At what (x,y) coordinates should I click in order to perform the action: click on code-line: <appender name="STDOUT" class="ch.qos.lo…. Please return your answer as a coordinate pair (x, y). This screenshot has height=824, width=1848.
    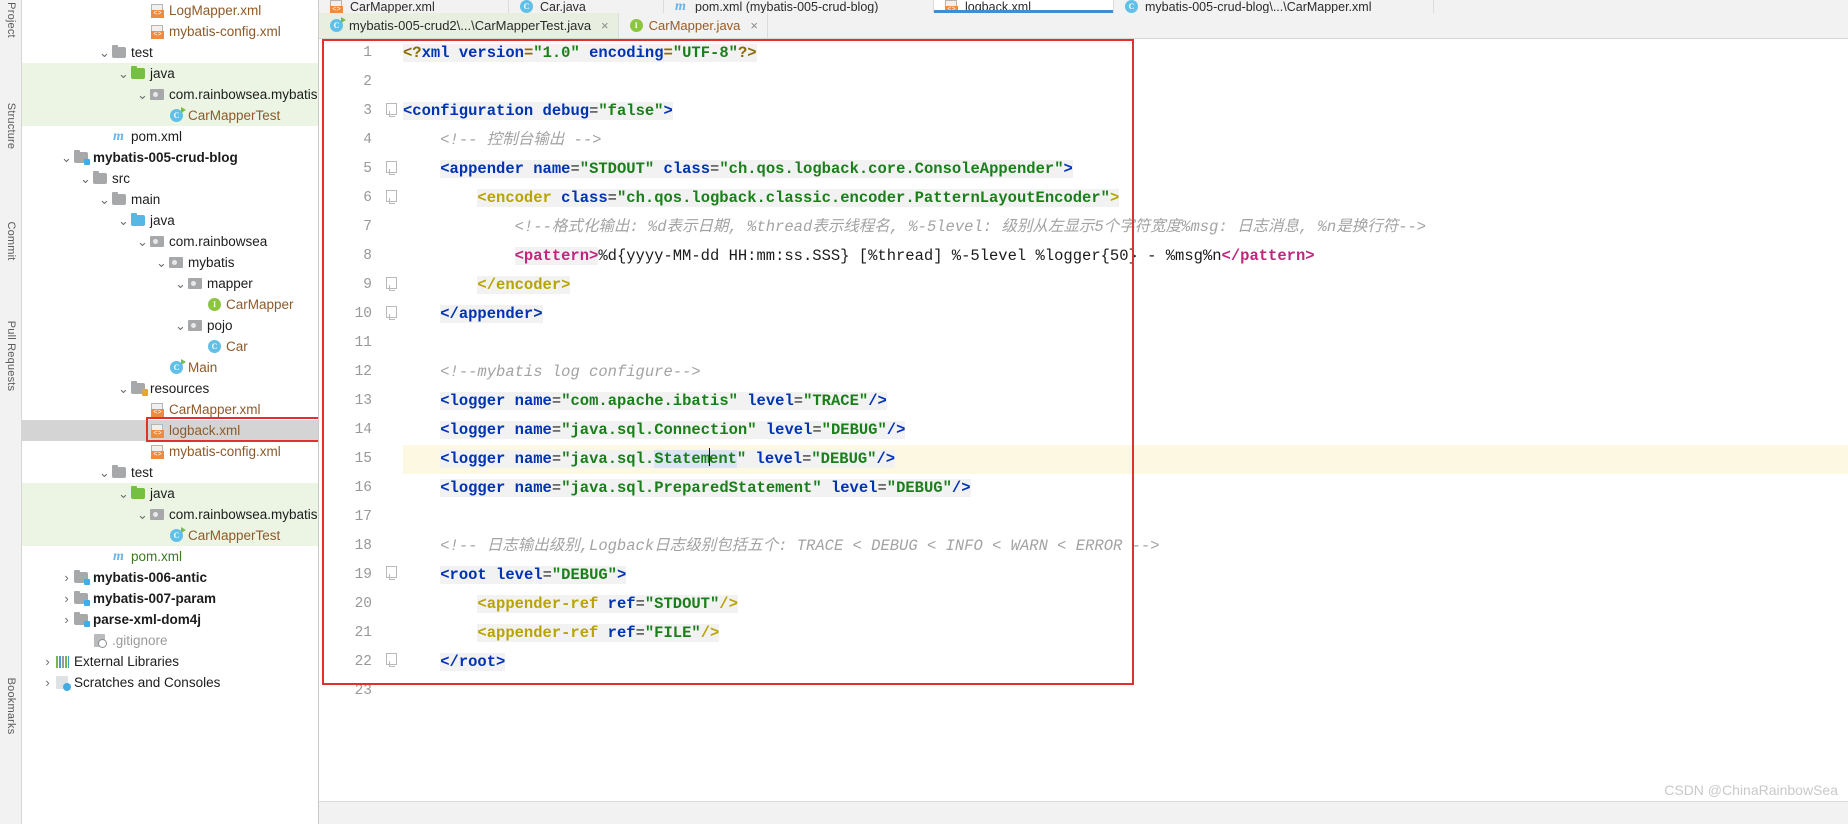
    Looking at the image, I should click on (1125, 169).